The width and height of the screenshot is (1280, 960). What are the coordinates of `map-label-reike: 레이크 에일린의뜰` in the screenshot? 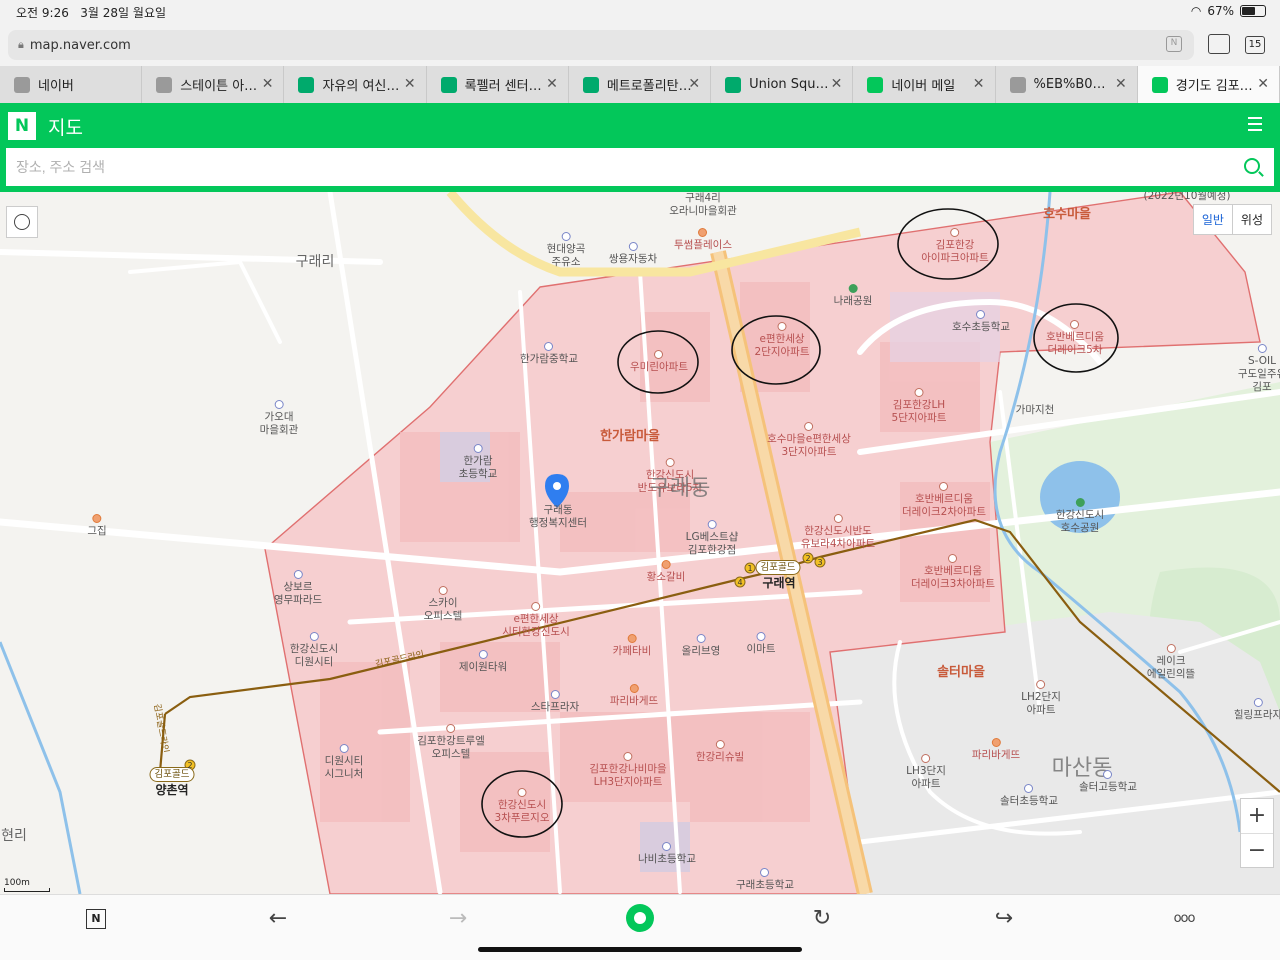 It's located at (1171, 662).